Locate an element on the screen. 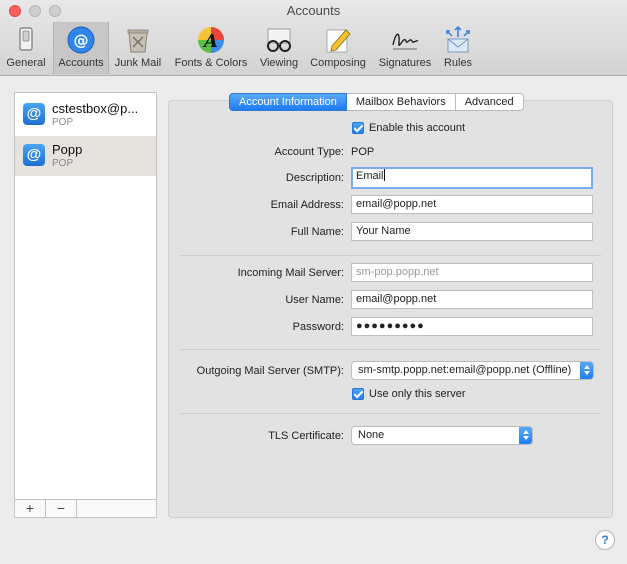 The width and height of the screenshot is (627, 564). user-name-input: email@popp.net is located at coordinates (472, 299).